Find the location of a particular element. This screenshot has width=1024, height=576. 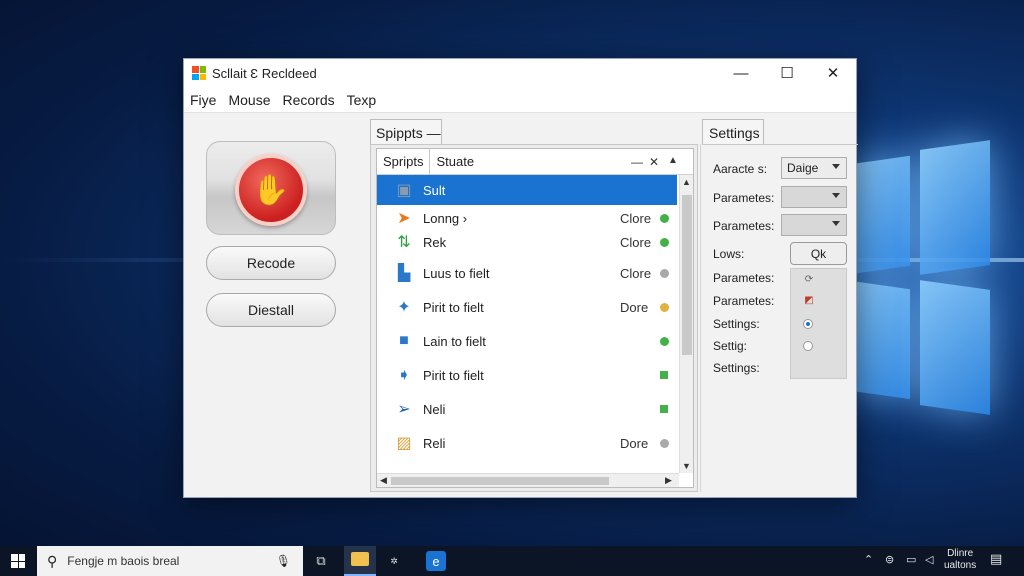

tab-scripts: Spripts is located at coordinates (404, 161).